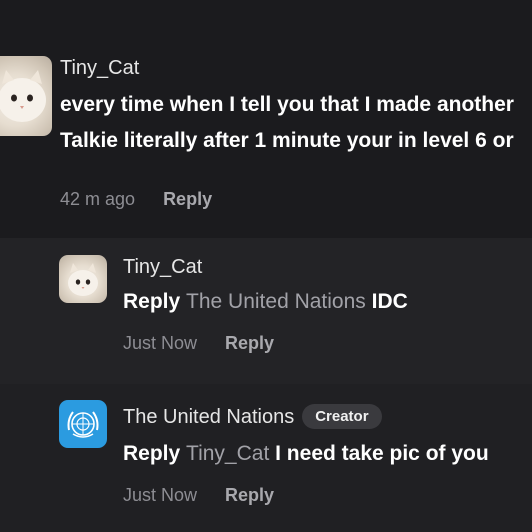 The image size is (532, 532). What do you see at coordinates (162, 267) in the screenshot?
I see `reply-author: Tiny_Cat` at bounding box center [162, 267].